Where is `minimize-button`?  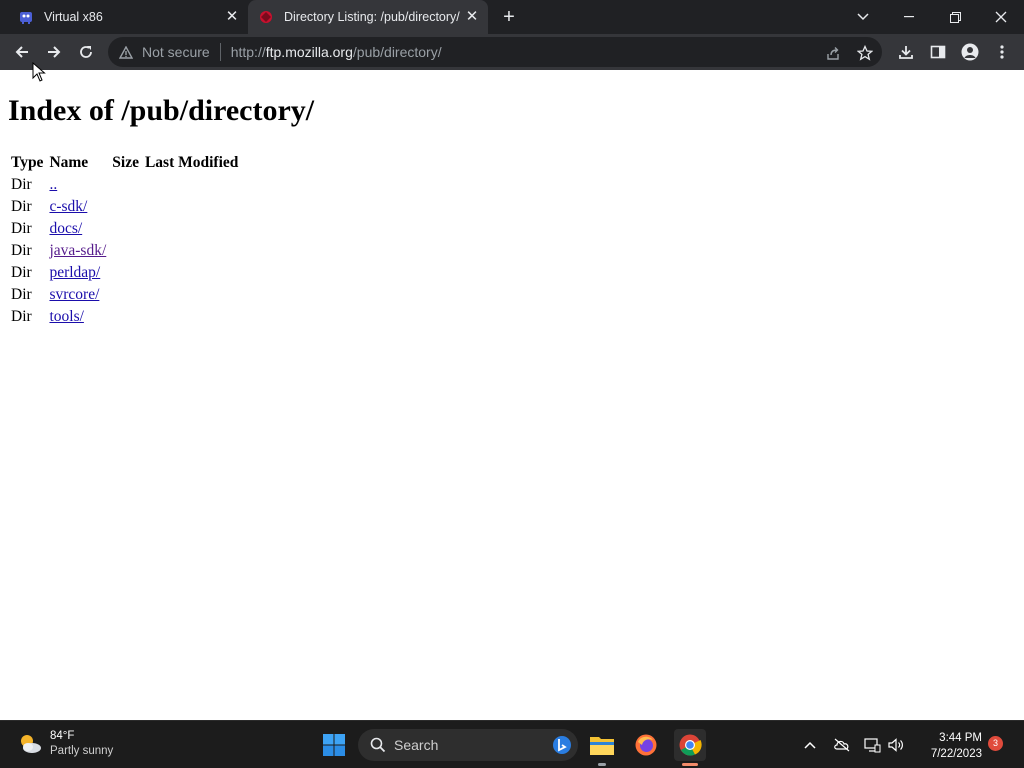 minimize-button is located at coordinates (909, 17).